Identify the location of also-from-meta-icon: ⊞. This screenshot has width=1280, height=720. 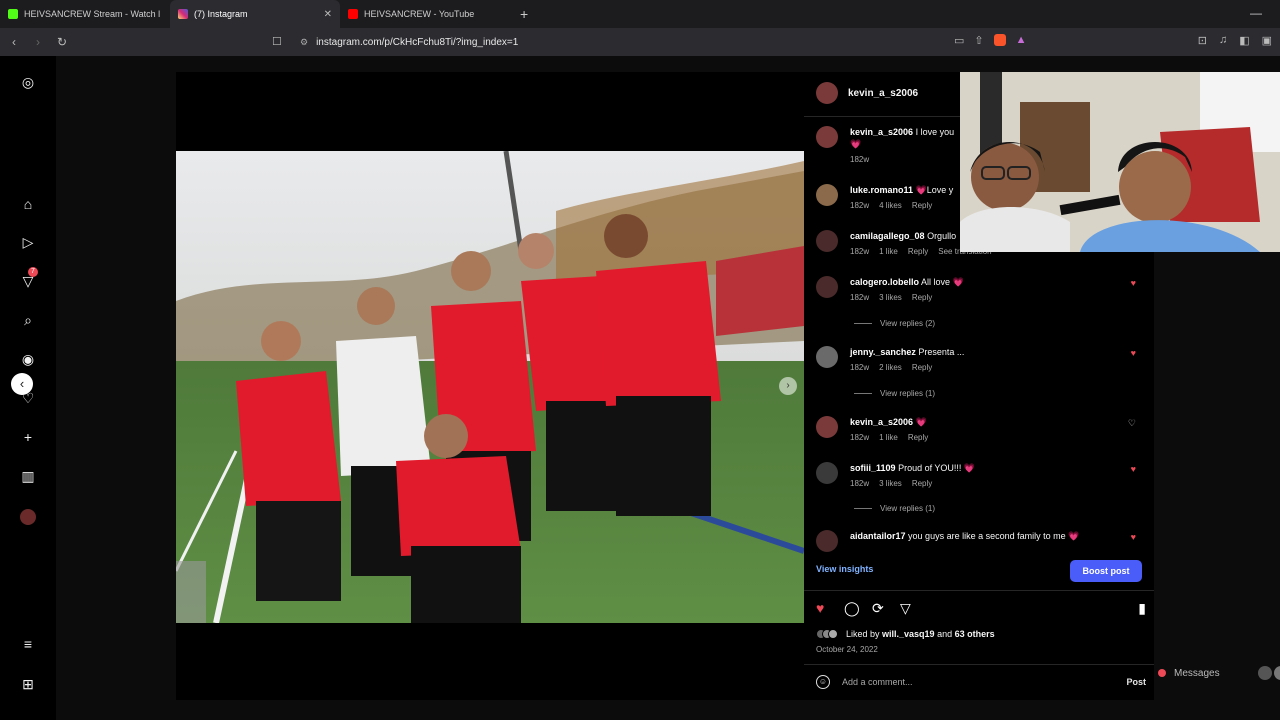
(28, 684).